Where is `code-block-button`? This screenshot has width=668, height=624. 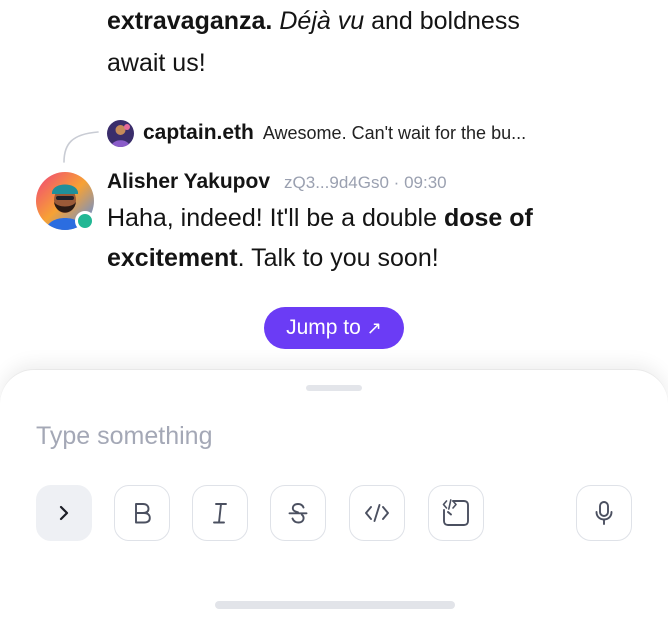 code-block-button is located at coordinates (456, 513).